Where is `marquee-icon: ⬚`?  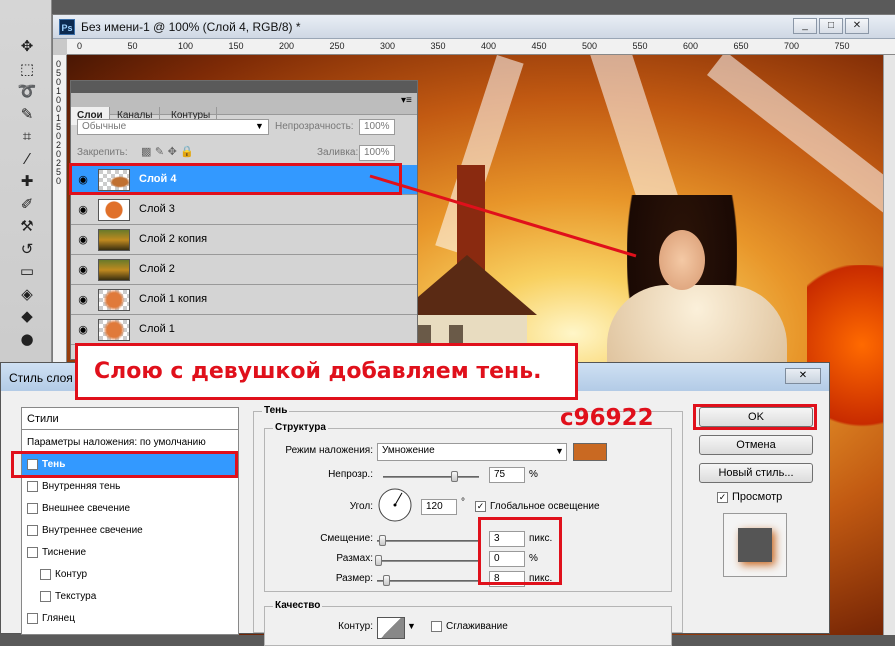
marquee-icon: ⬚ is located at coordinates (27, 69).